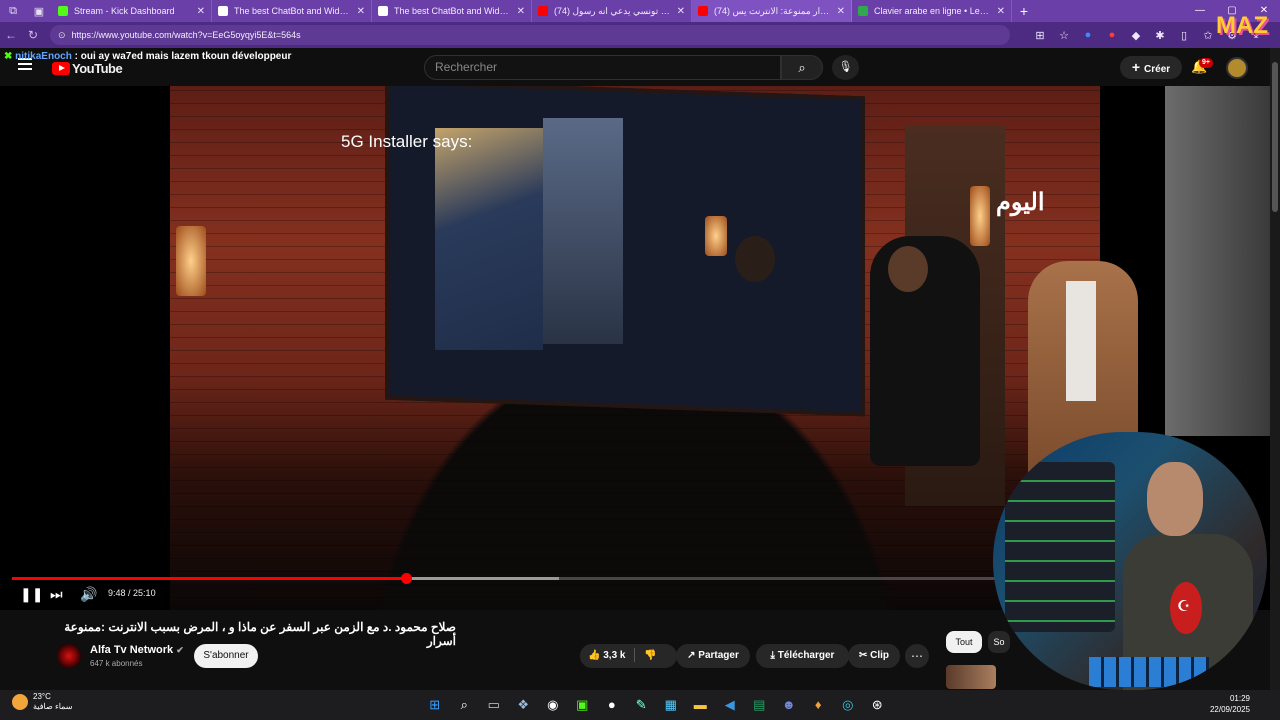 This screenshot has width=1280, height=720. I want to click on clip-button: ✂ Clip, so click(874, 656).